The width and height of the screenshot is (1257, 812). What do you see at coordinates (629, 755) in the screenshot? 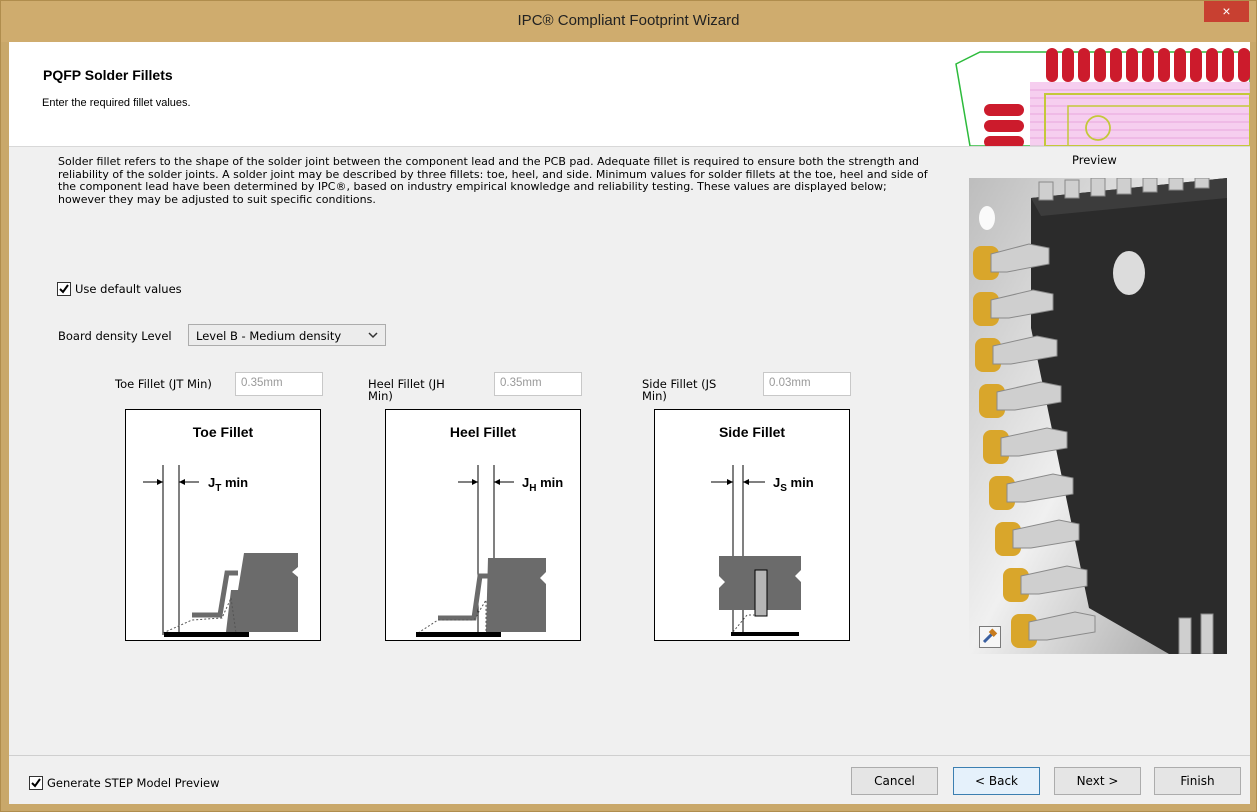
I see `footer-divider` at bounding box center [629, 755].